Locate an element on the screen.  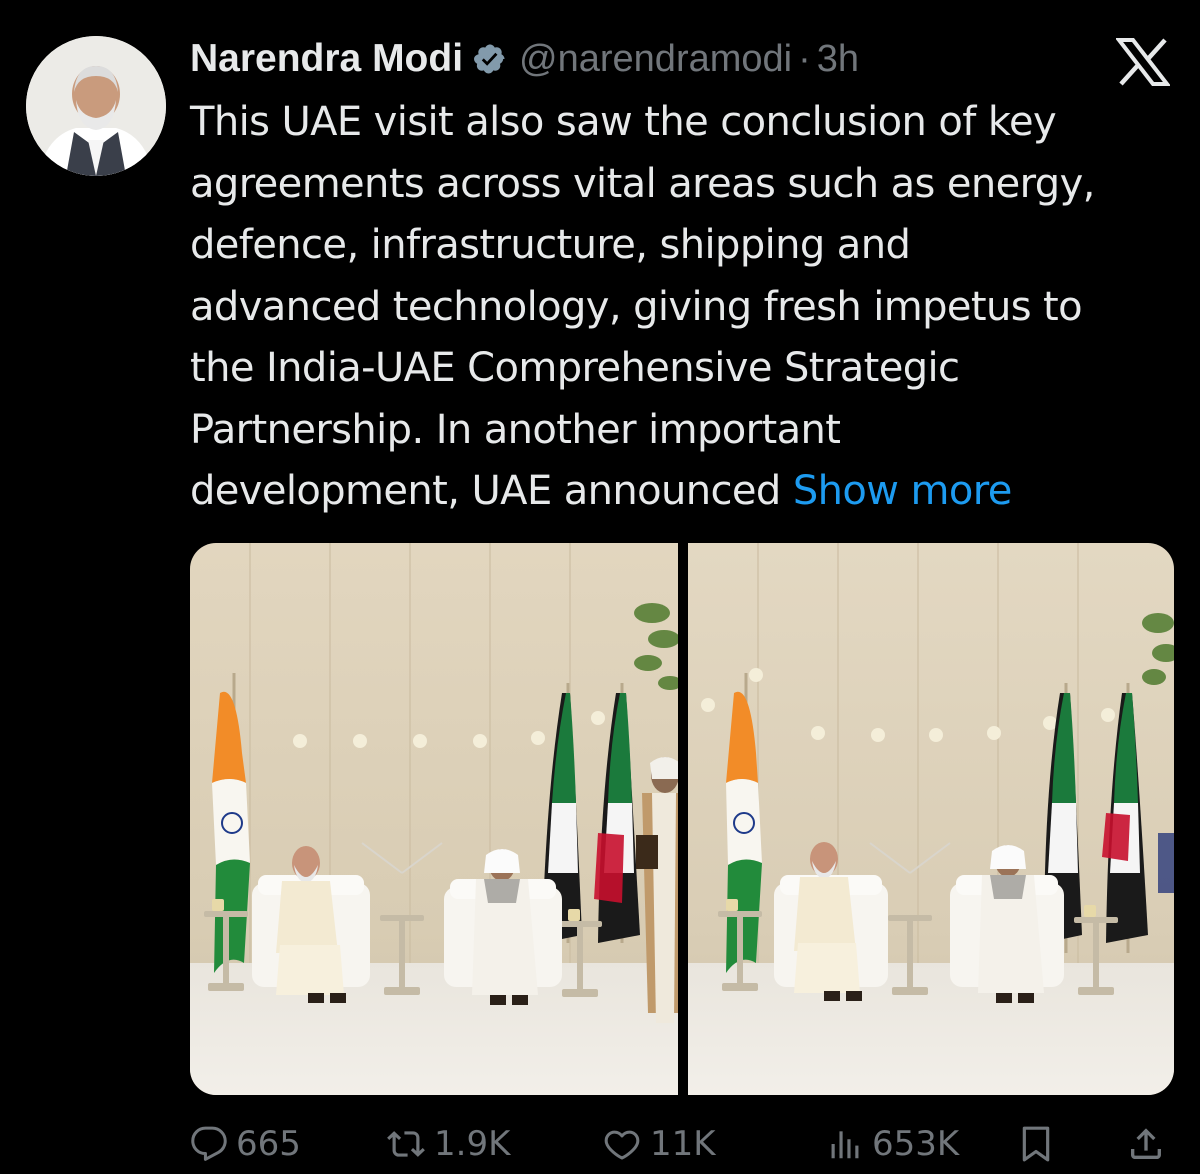
views-icon is located at coordinates (845, 1144).